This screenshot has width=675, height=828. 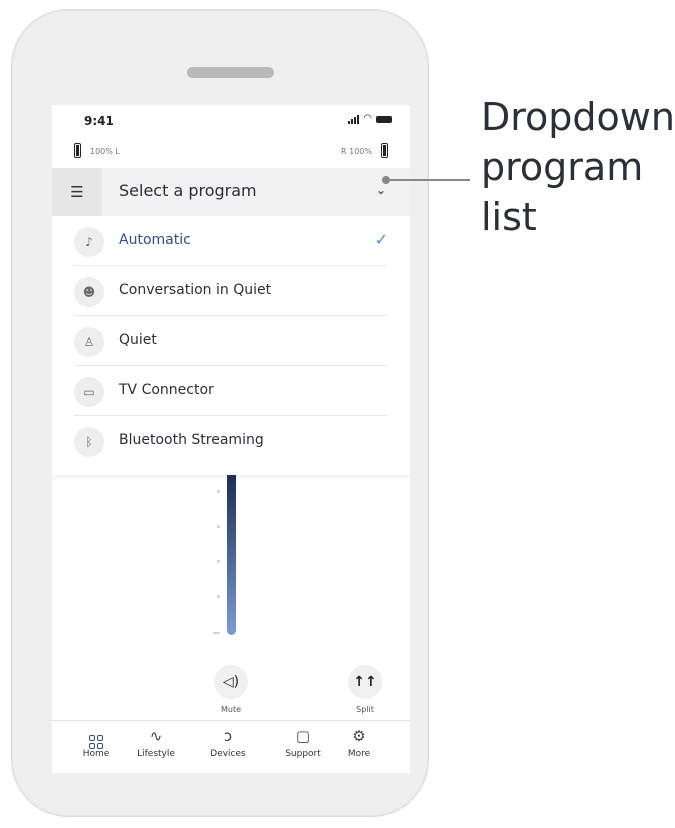 I want to click on annotation-line-3: list, so click(x=509, y=217).